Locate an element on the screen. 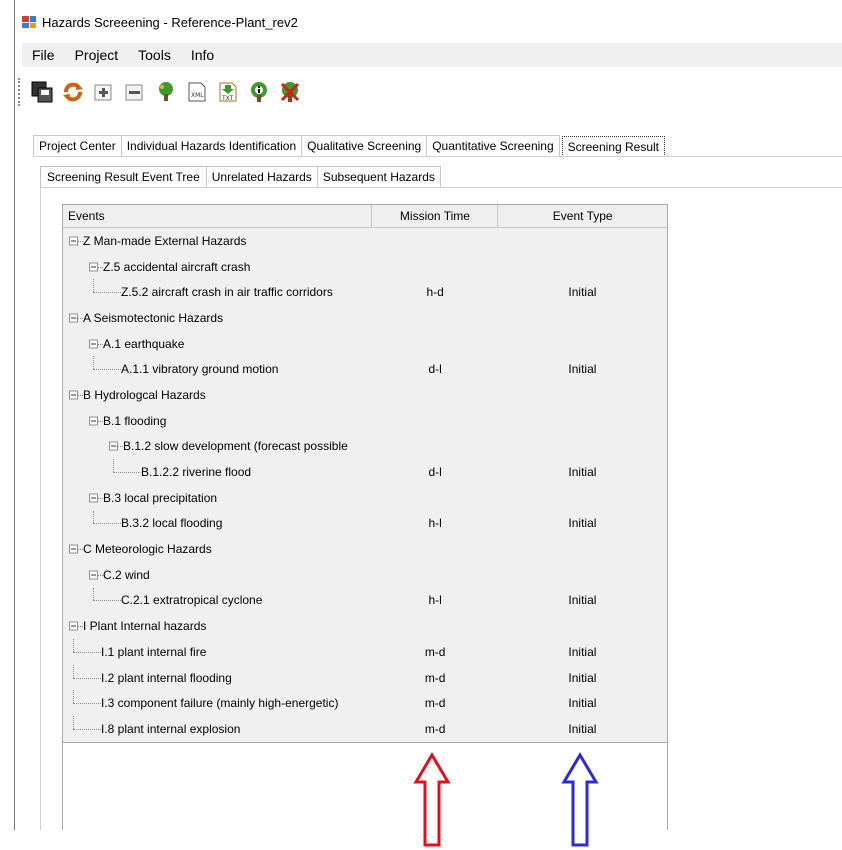 Image resolution: width=842 pixels, height=850 pixels. table-row: B.1 flooding is located at coordinates (365, 421).